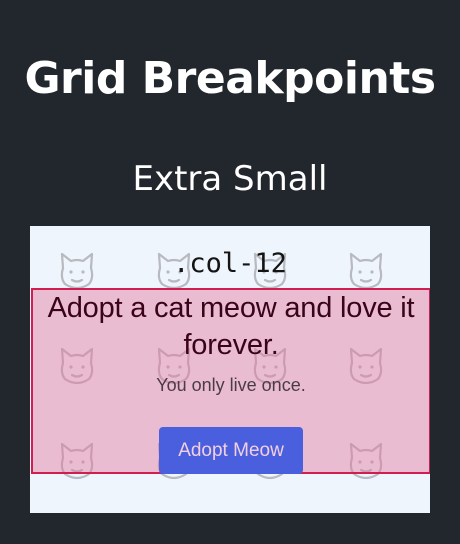  Describe the element at coordinates (230, 179) in the screenshot. I see `section-title: Extra Small` at that location.